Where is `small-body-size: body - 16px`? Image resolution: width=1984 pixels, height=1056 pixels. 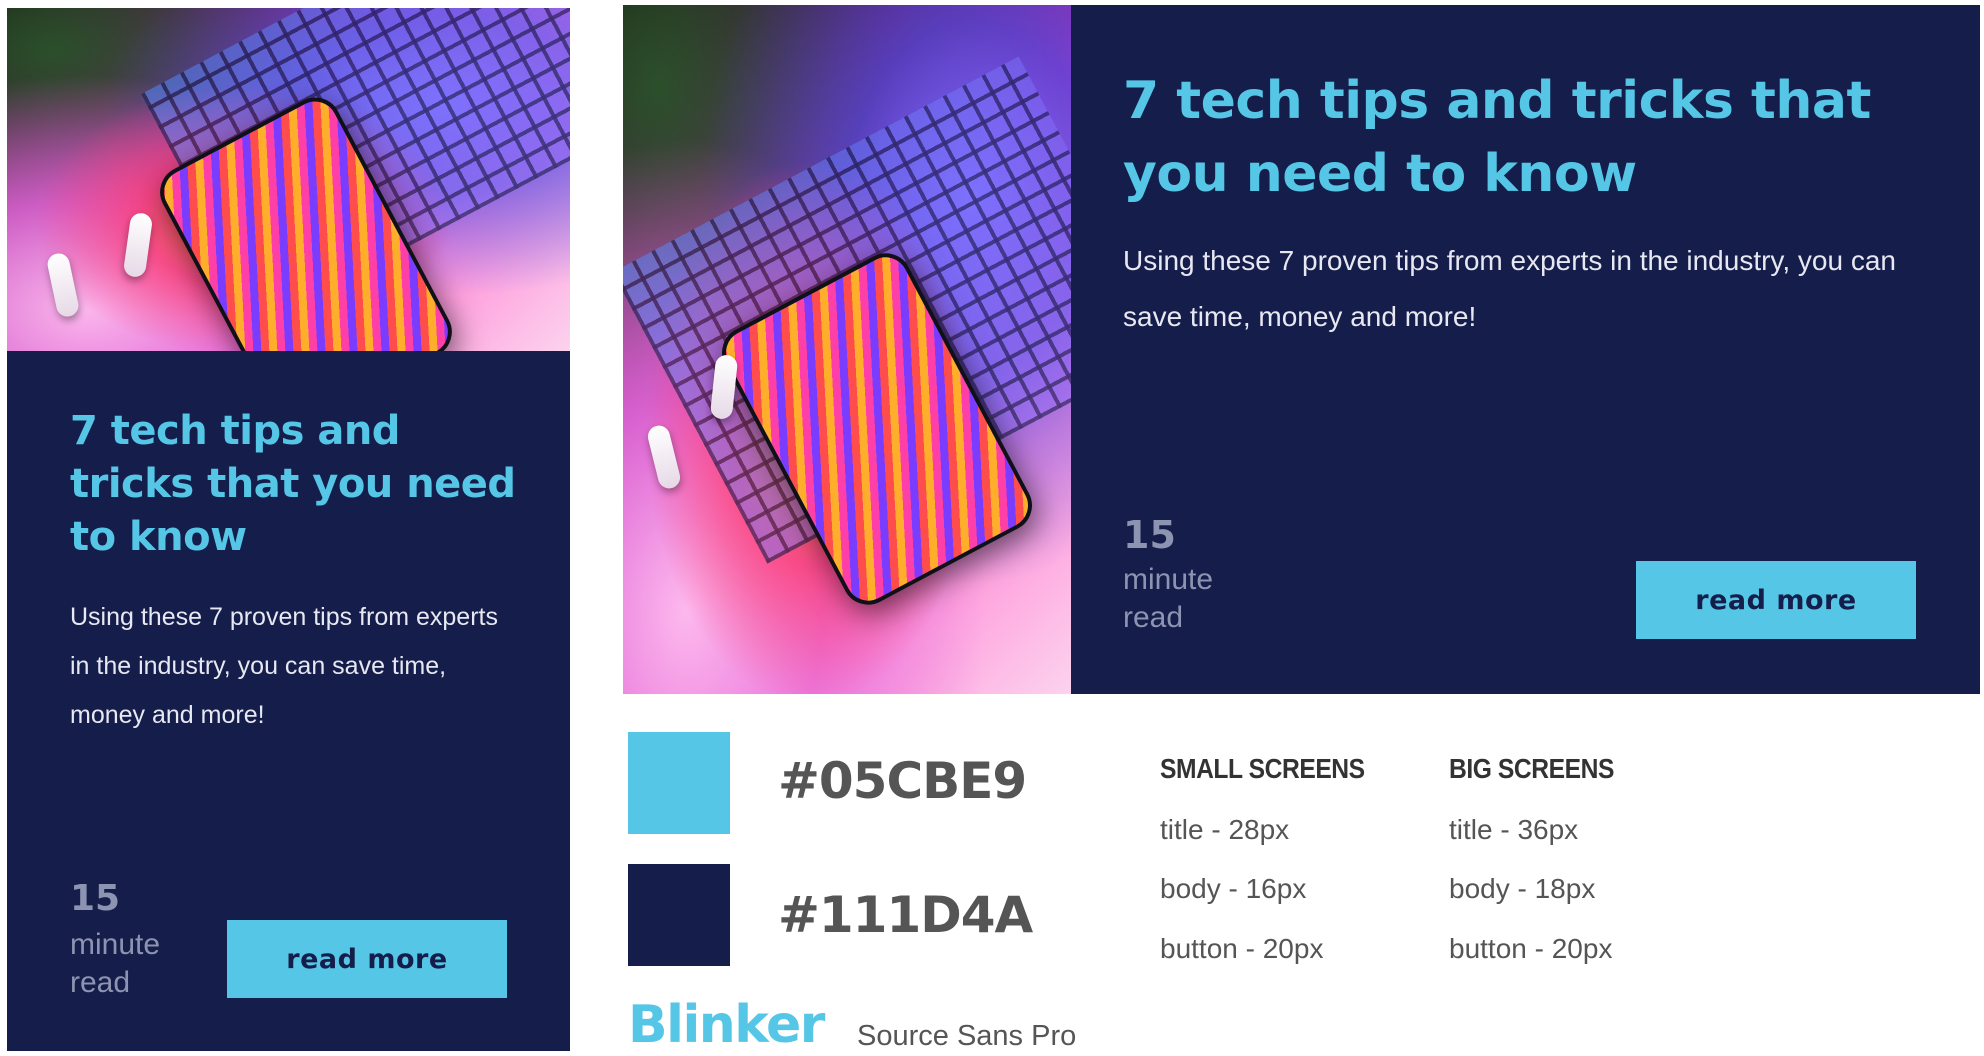 small-body-size: body - 16px is located at coordinates (1233, 888).